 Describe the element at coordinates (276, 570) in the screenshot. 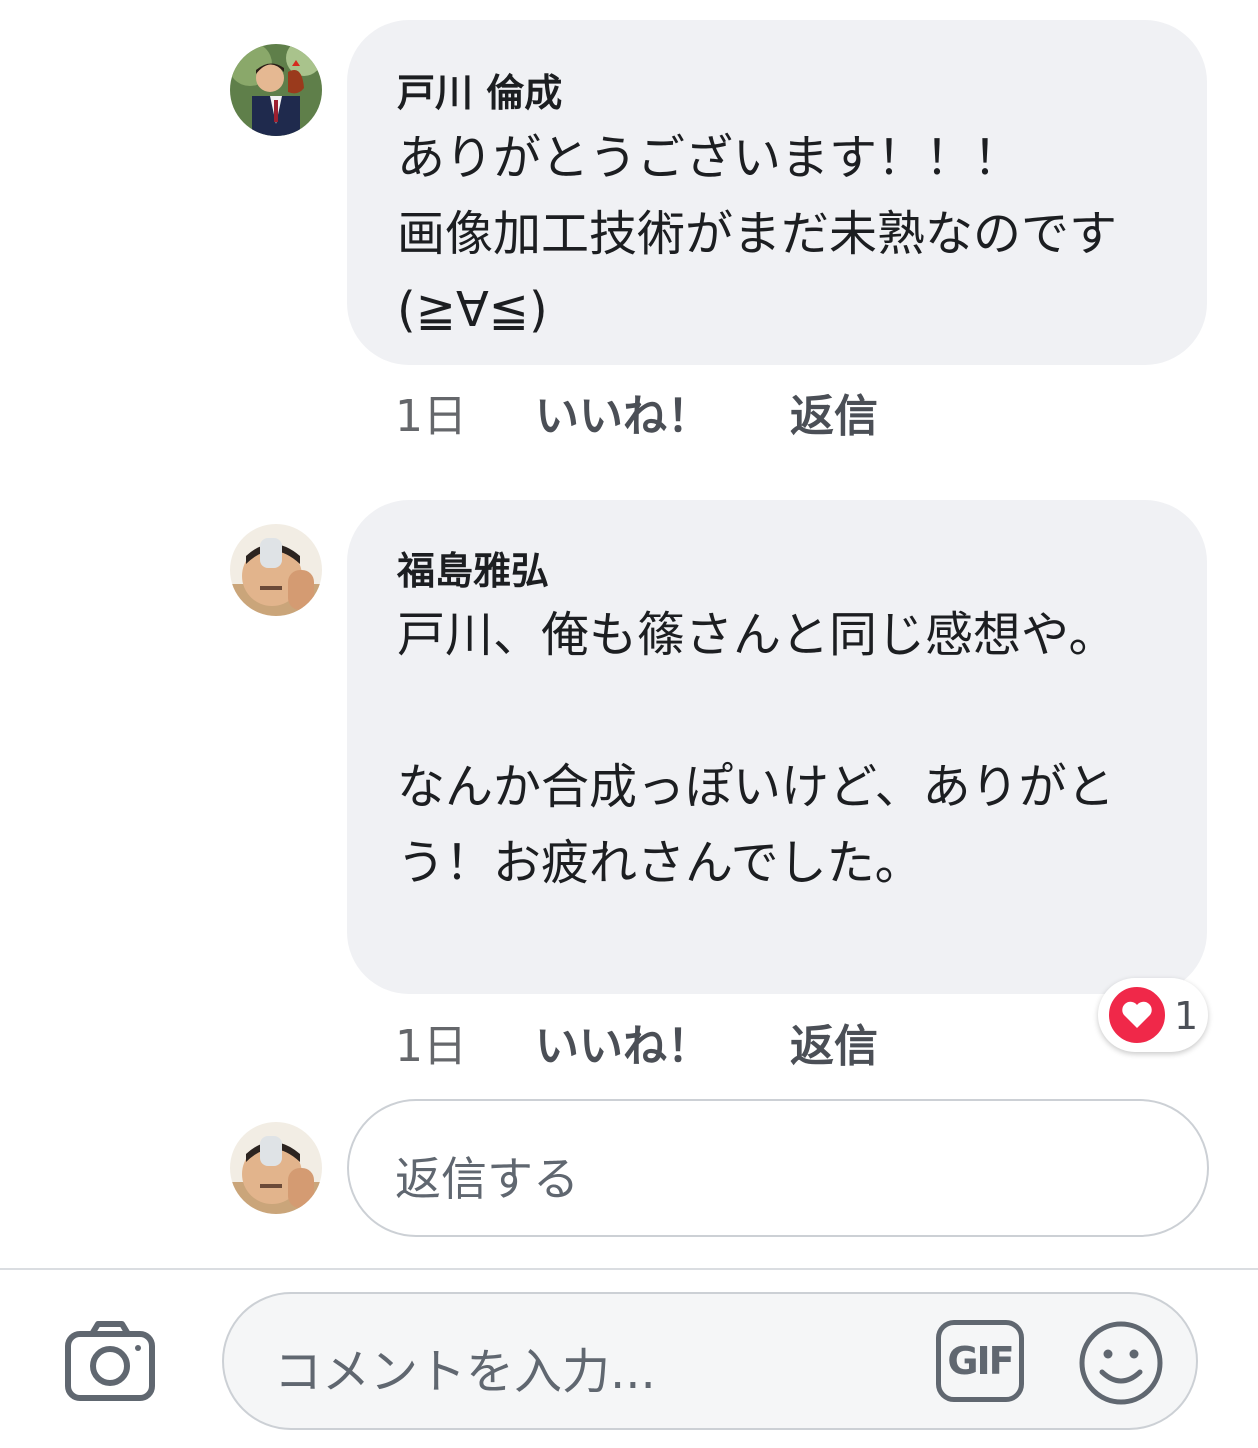

I see `avatar-fukushima` at that location.